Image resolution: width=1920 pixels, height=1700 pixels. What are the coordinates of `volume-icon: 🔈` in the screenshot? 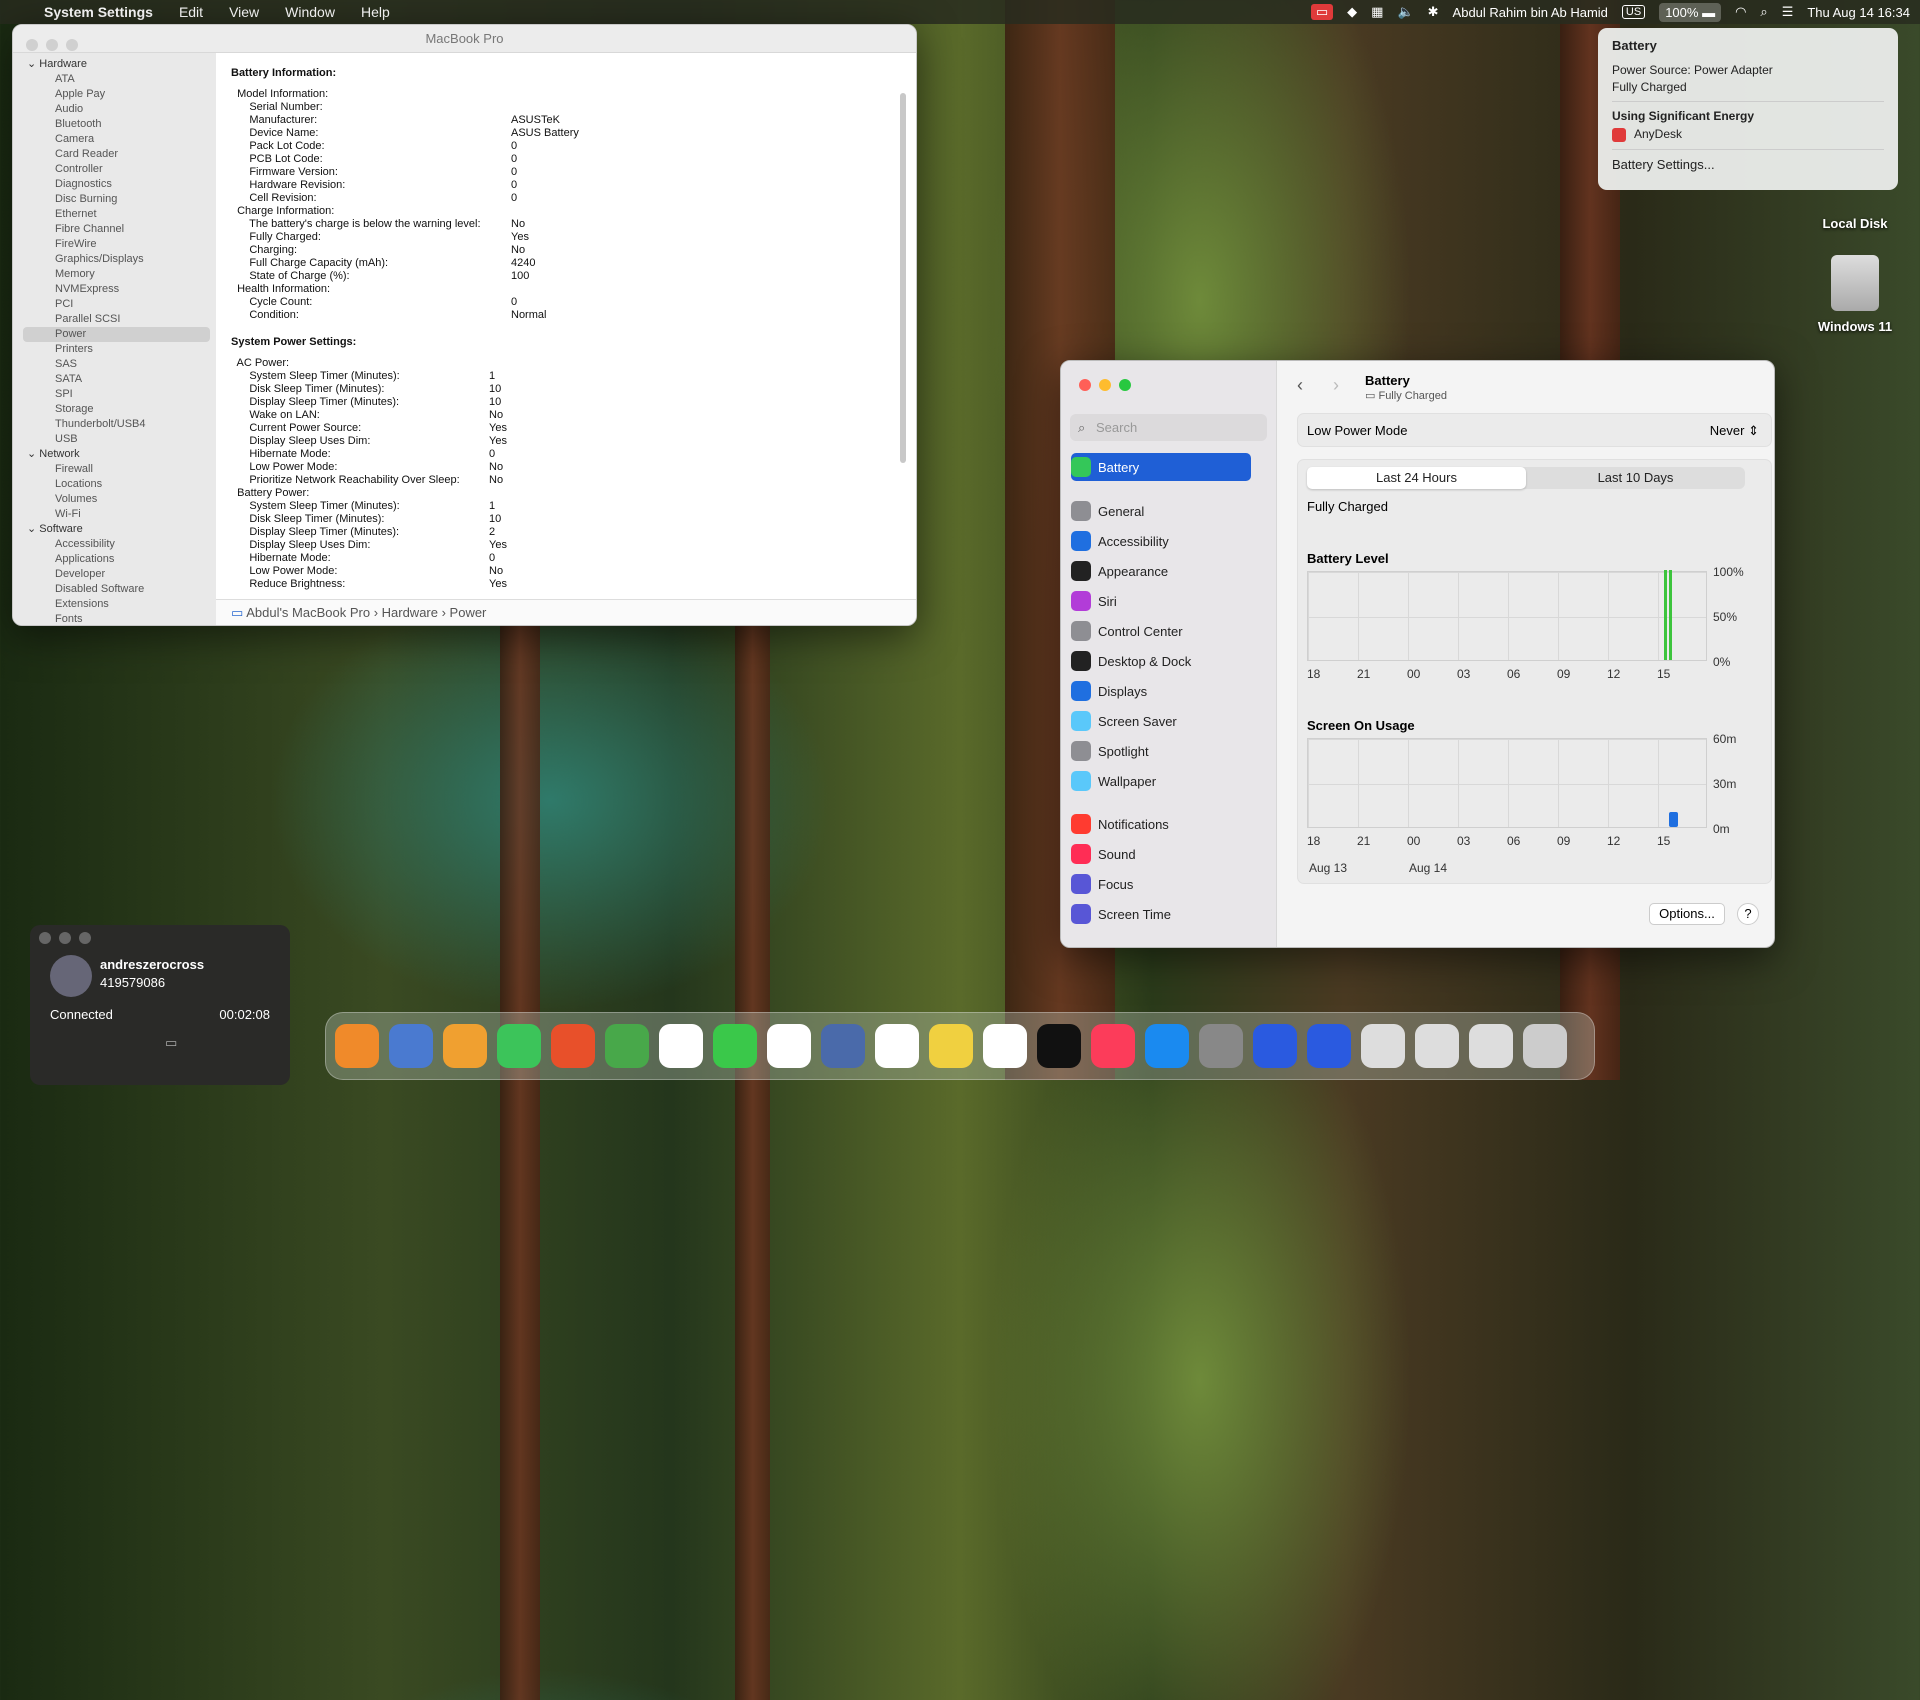 It's located at (1405, 12).